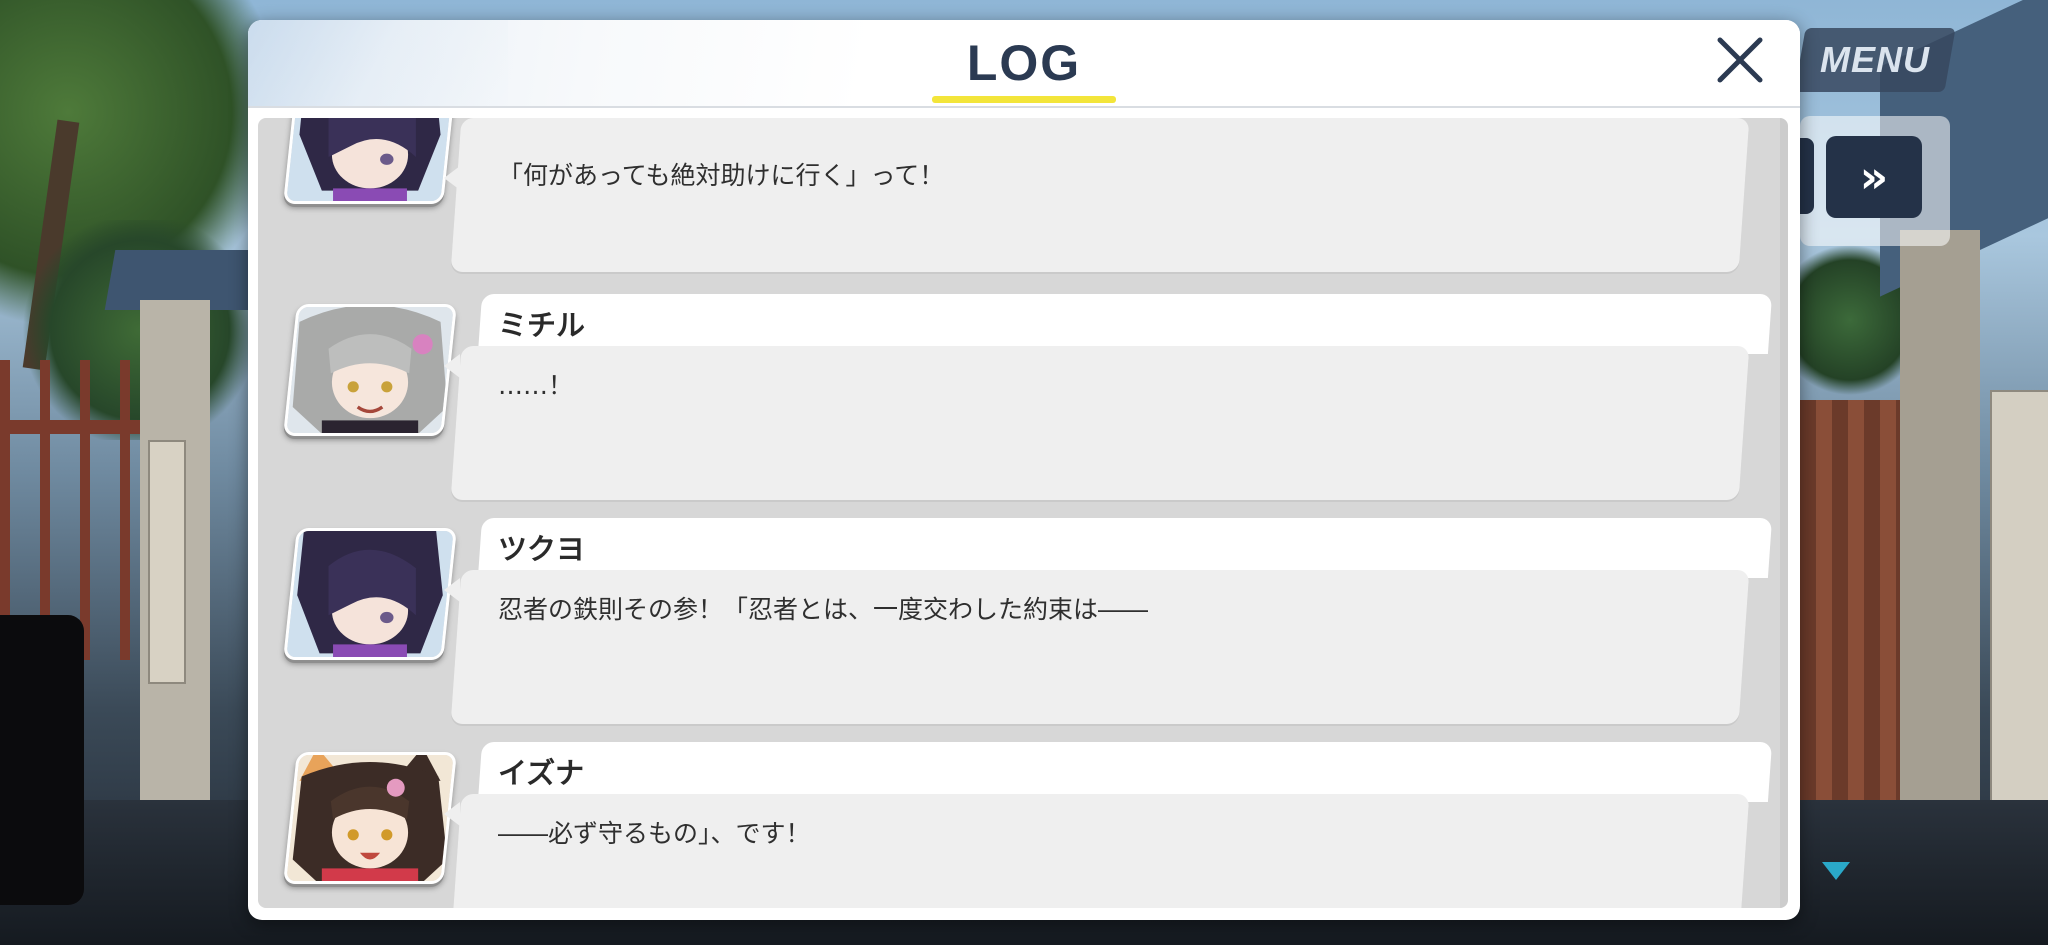 The image size is (2048, 945). Describe the element at coordinates (721, 175) in the screenshot. I see `dialogue-text: 「何があっても絶対助けに行く」って！` at that location.